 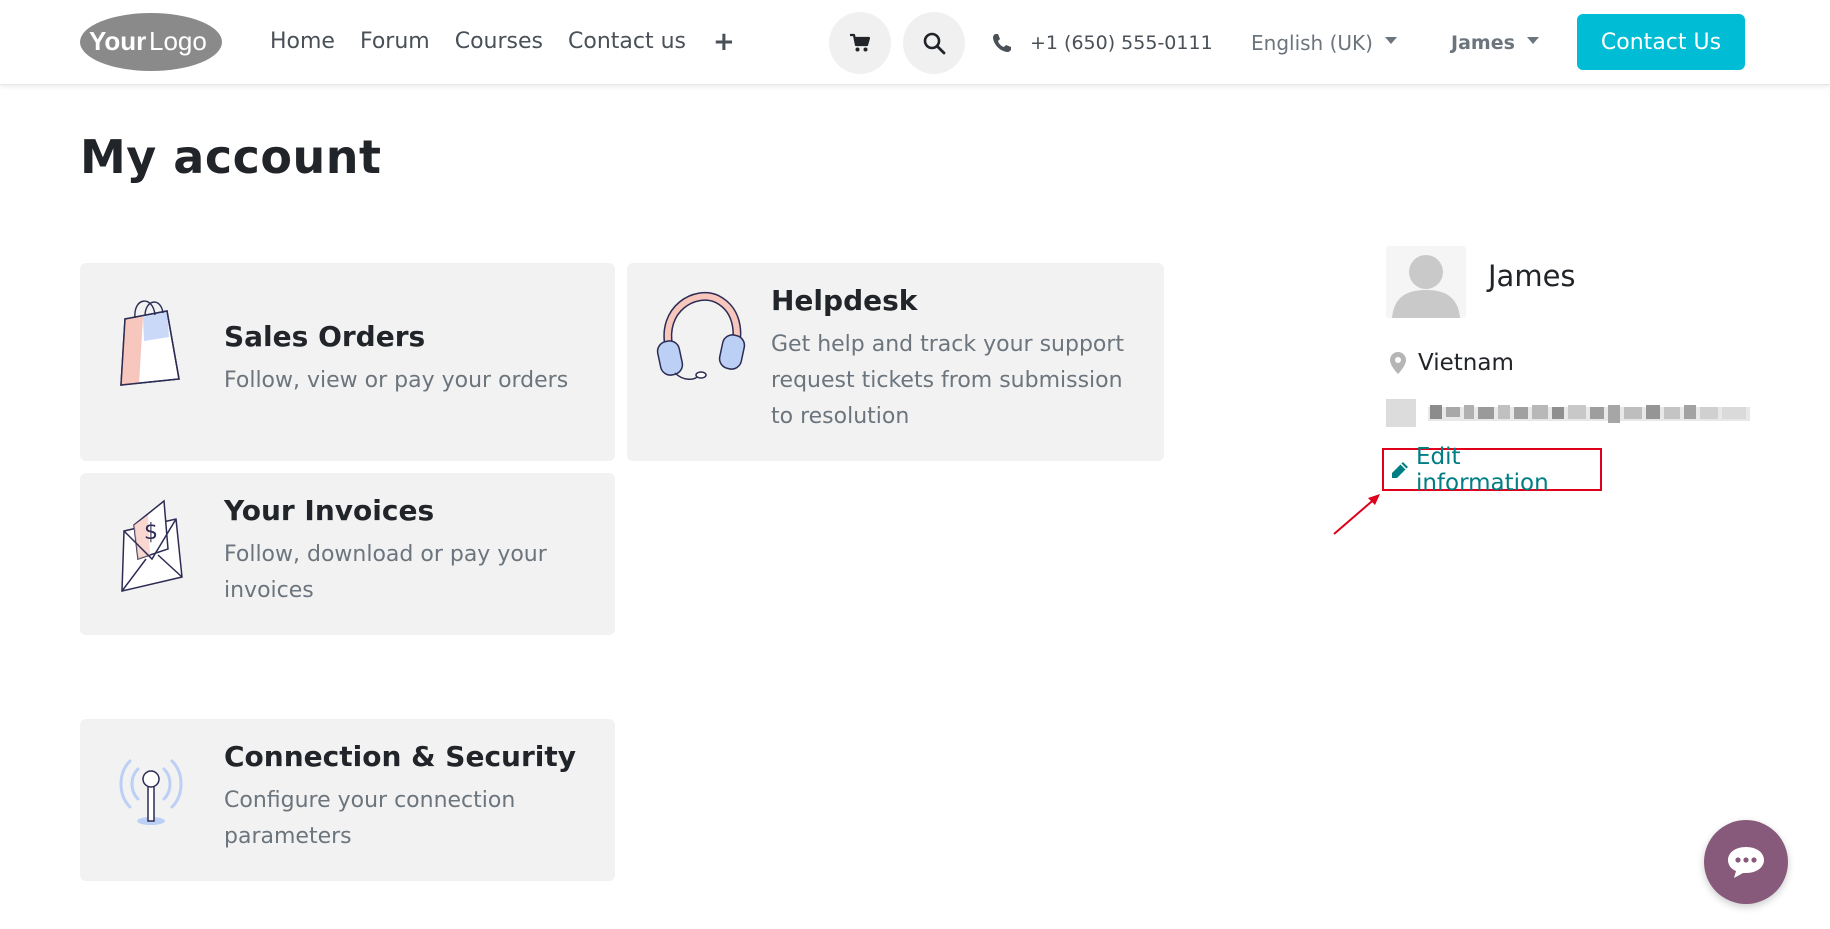 I want to click on brand-logo: Your Logo, so click(x=151, y=42).